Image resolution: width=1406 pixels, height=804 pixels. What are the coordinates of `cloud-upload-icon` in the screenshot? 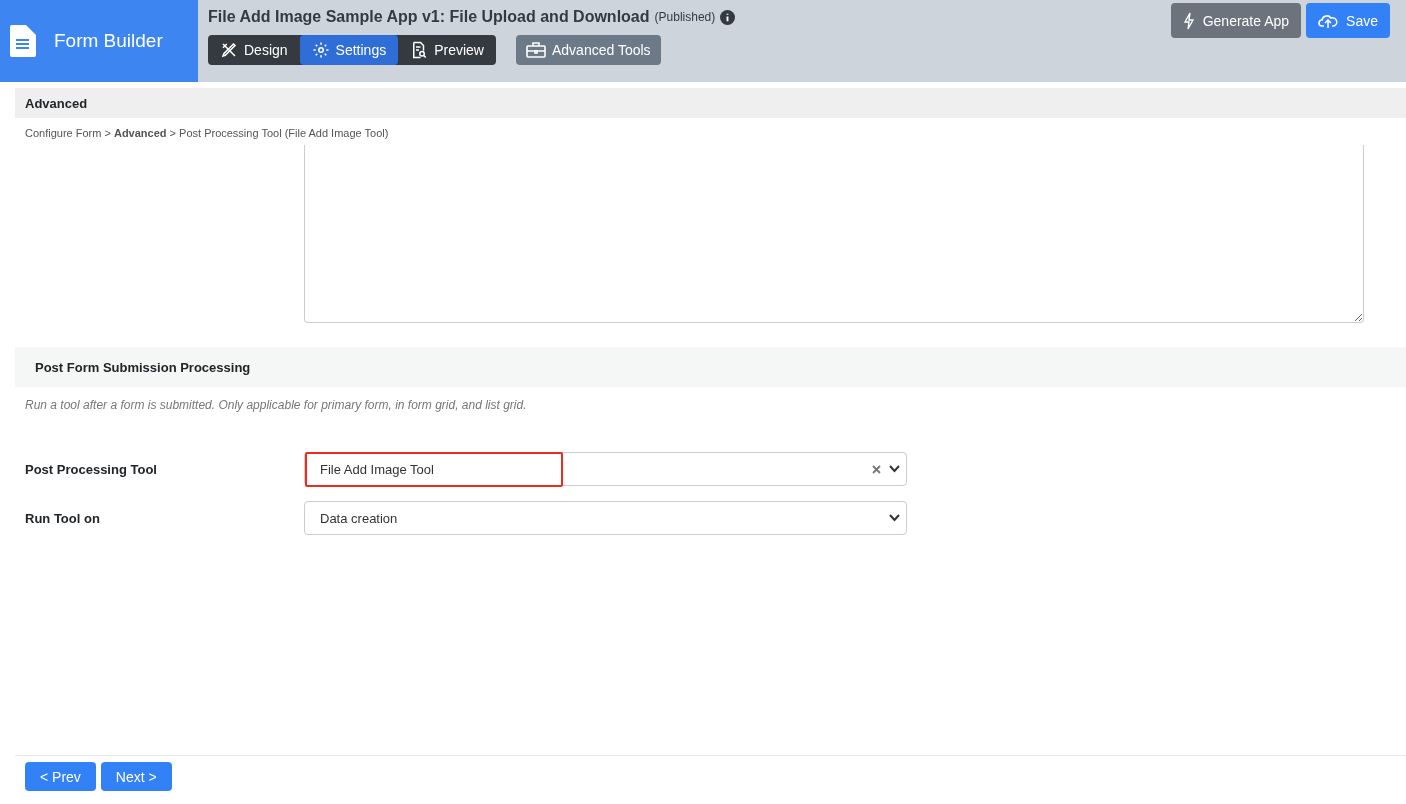 It's located at (1328, 20).